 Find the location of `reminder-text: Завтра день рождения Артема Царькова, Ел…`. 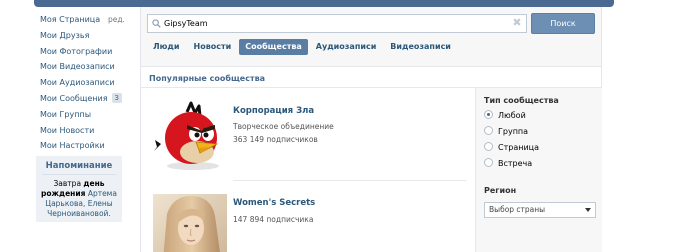

reminder-text: Завтра день рождения Артема Царькова, Ел… is located at coordinates (79, 199).